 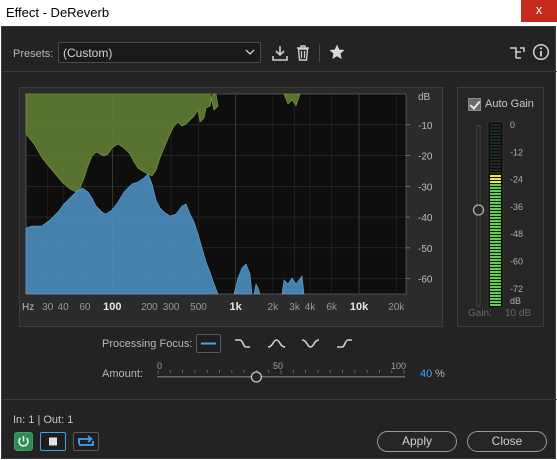 I want to click on meter-tick-label: -12, so click(x=516, y=152).